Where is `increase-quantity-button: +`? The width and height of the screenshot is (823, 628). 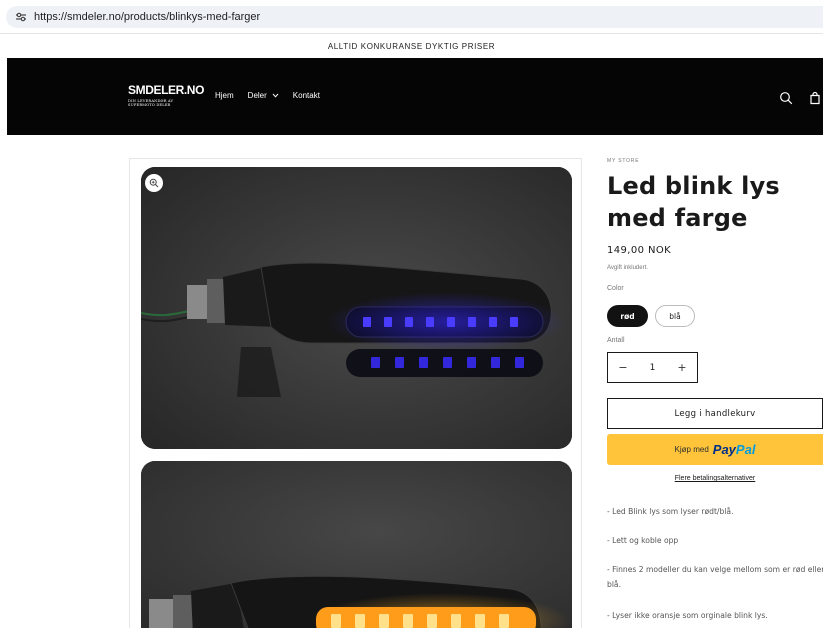 increase-quantity-button: + is located at coordinates (682, 368).